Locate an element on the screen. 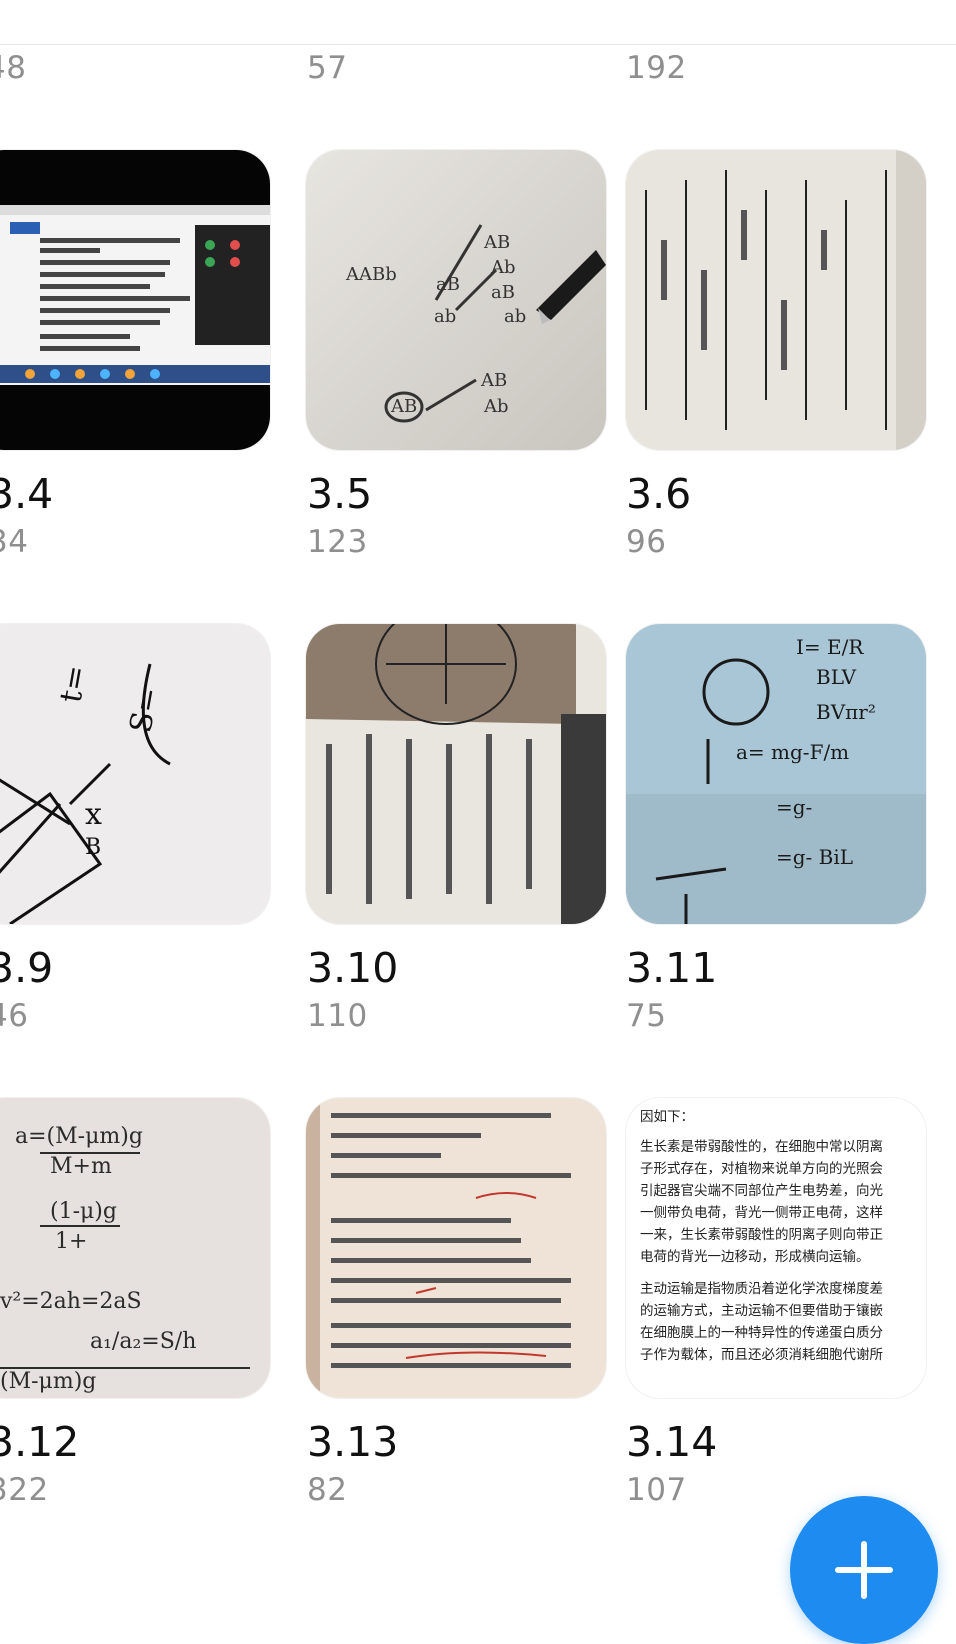 This screenshot has width=956, height=1644. svg-text: M+m is located at coordinates (81, 1166).